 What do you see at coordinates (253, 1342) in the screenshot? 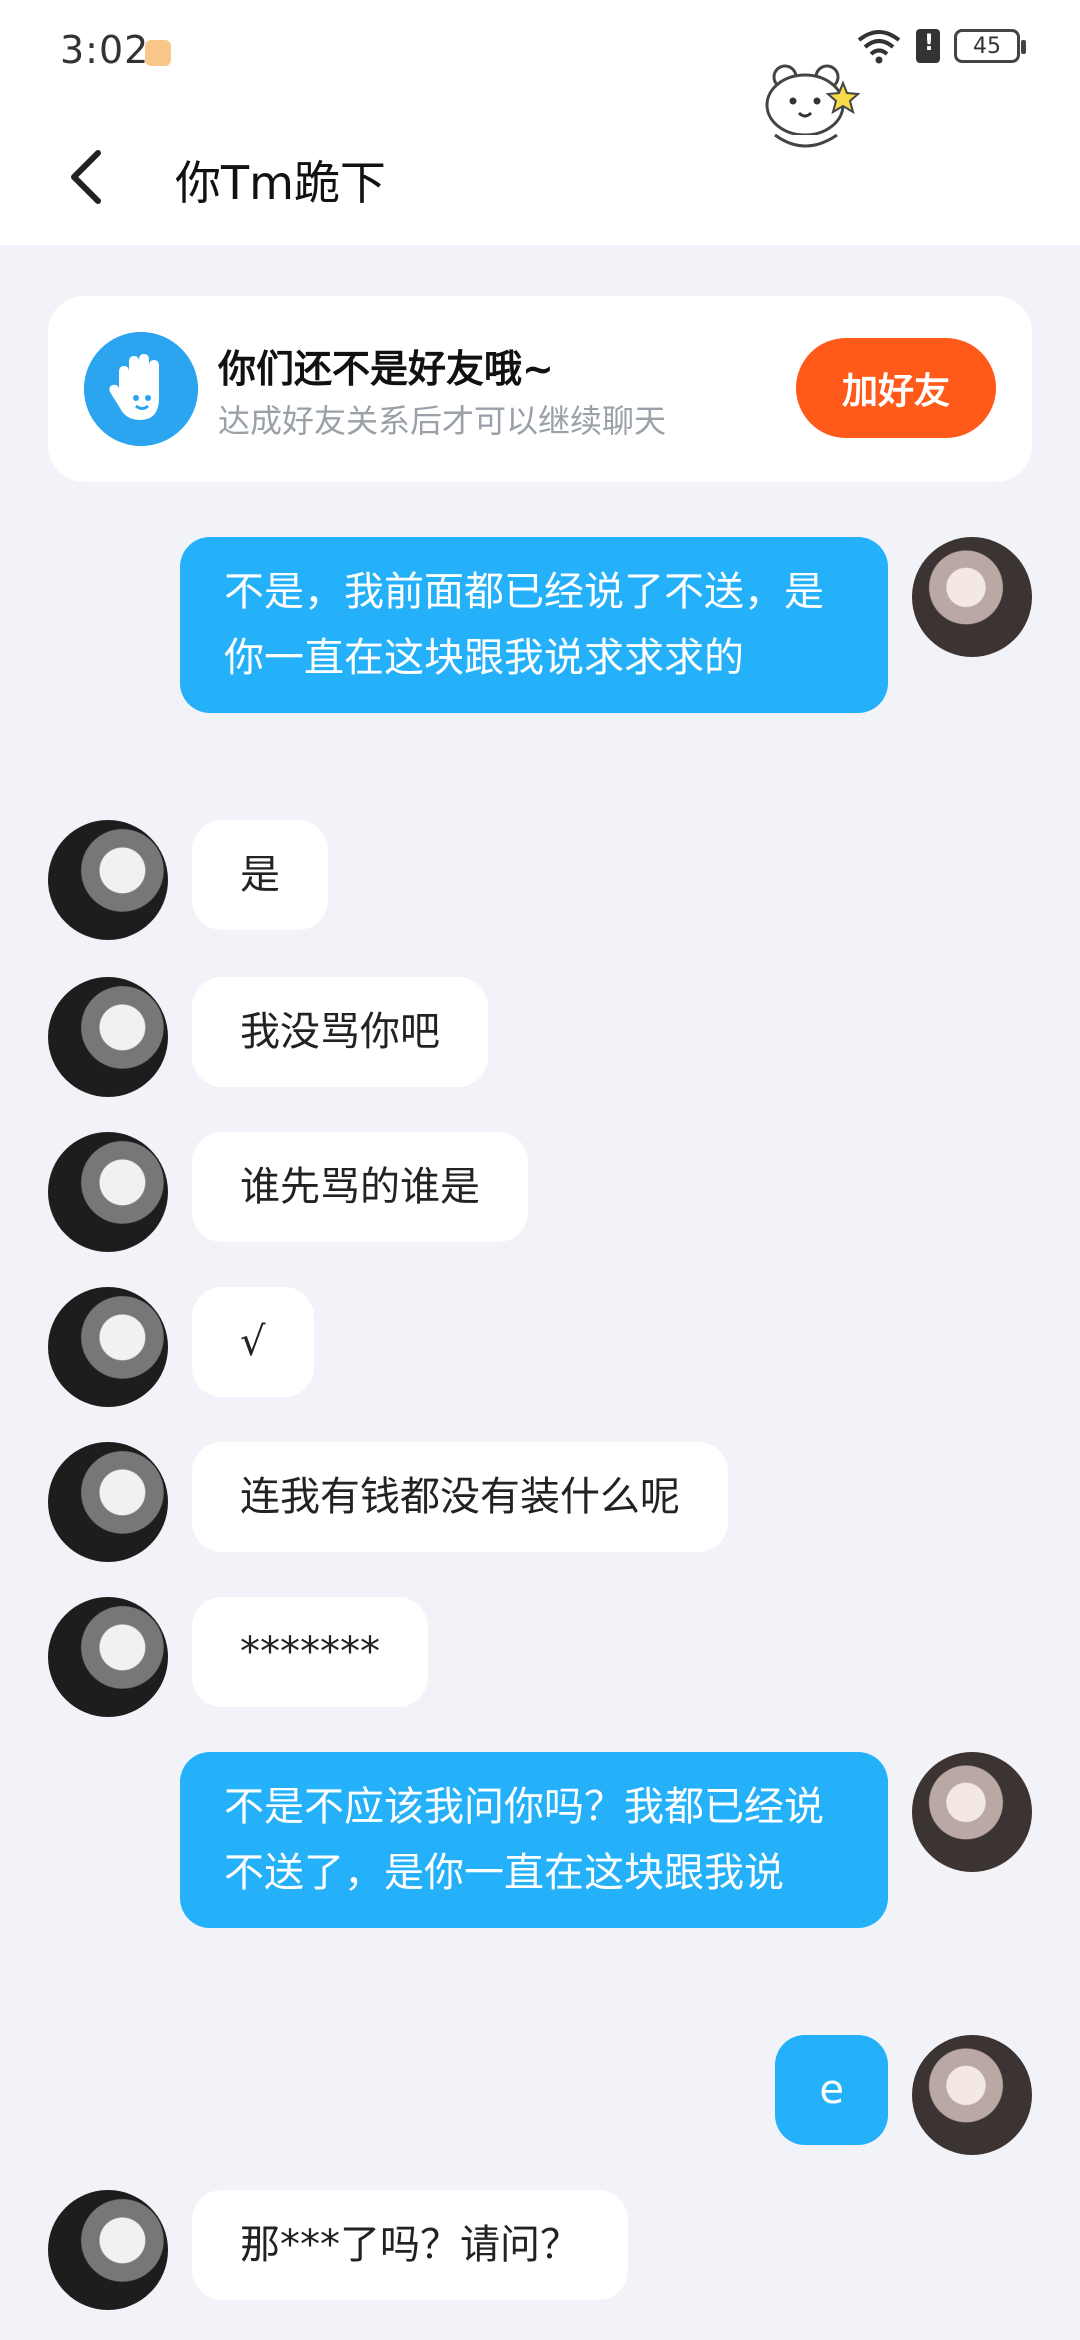
I see `message-bubble-incoming: √` at bounding box center [253, 1342].